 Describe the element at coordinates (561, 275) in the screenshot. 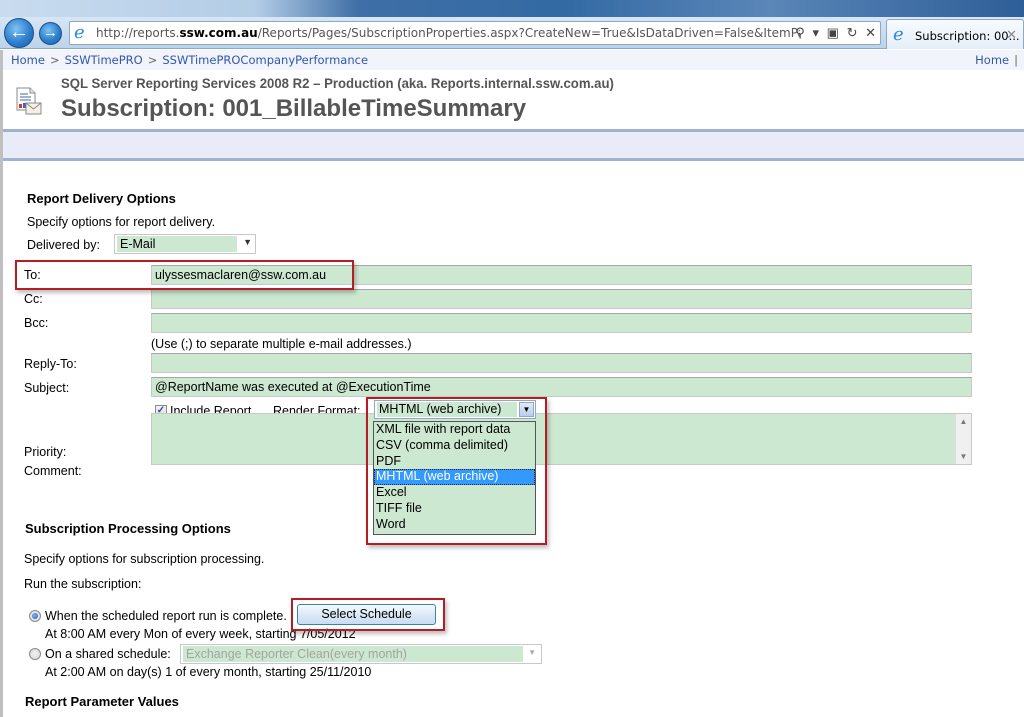

I see `to-field: ulyssesmaclaren@ssw.com.au` at that location.